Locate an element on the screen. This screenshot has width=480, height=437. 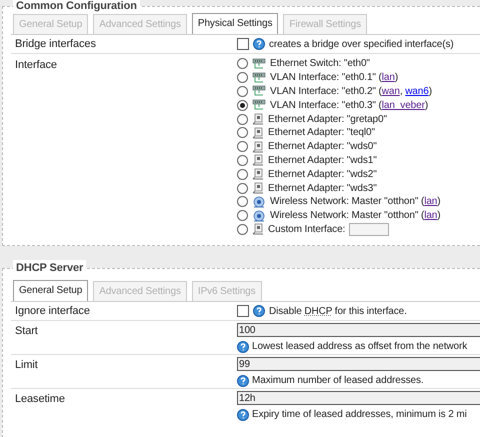
network-link: wan6 is located at coordinates (417, 91).